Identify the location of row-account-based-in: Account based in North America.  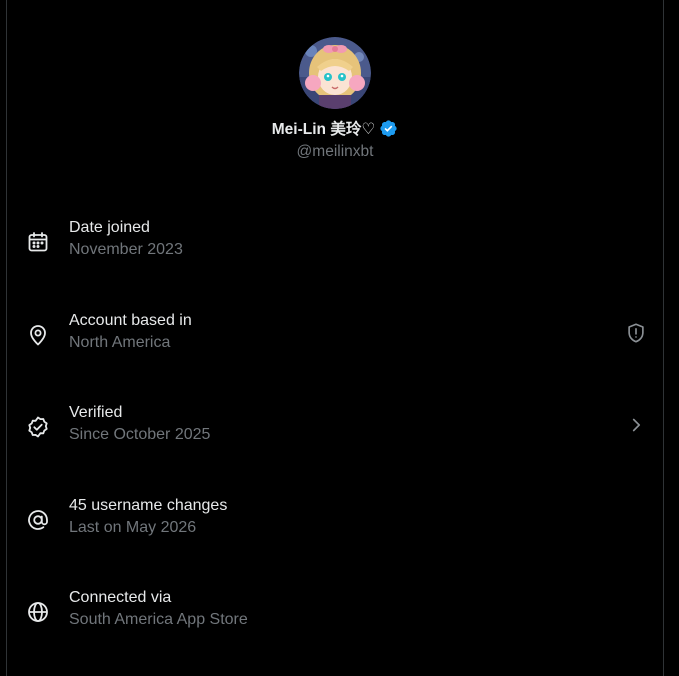
(335, 342).